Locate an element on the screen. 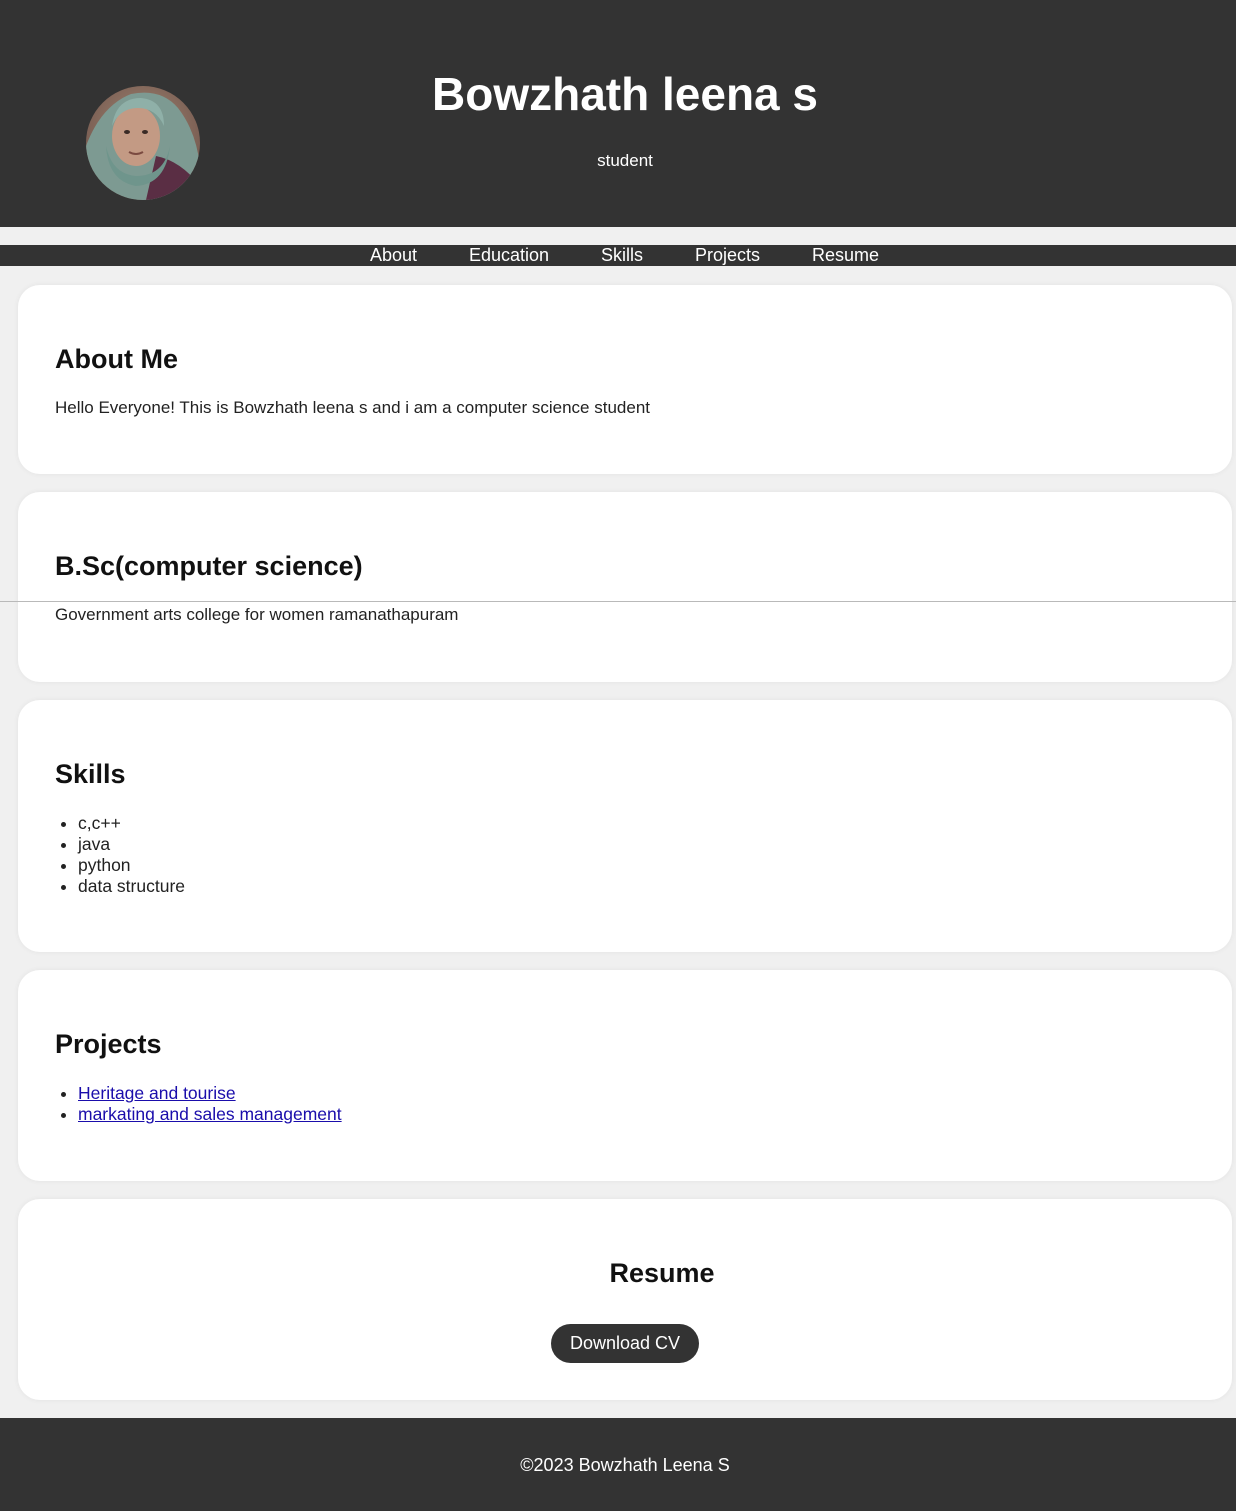 This screenshot has width=1236, height=1511. copyright-text: ©2023 Bowzhath Leena S is located at coordinates (625, 1465).